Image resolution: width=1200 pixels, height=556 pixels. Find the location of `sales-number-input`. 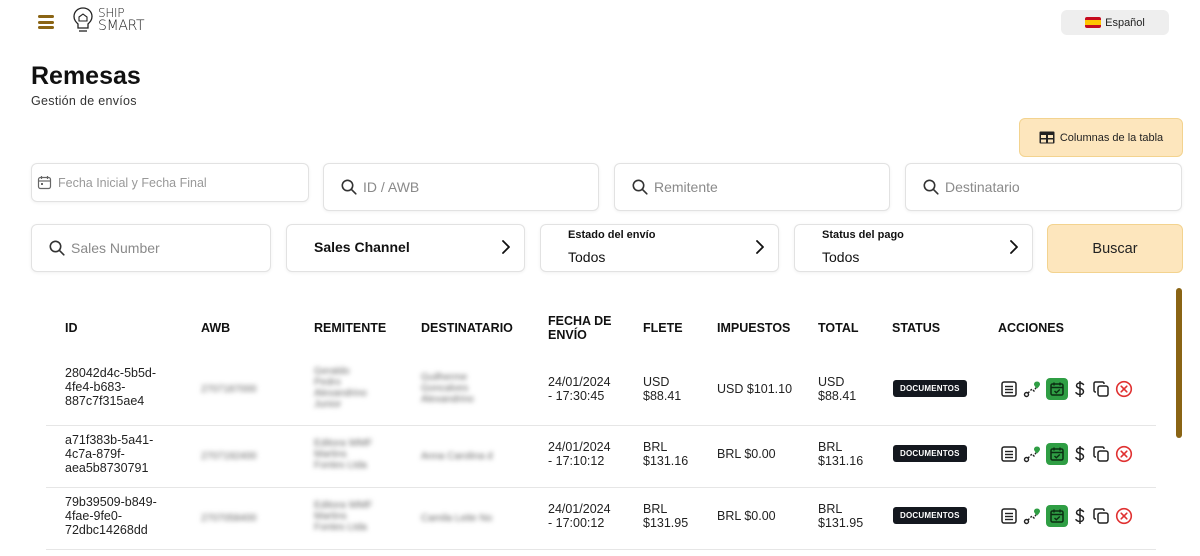

sales-number-input is located at coordinates (170, 248).